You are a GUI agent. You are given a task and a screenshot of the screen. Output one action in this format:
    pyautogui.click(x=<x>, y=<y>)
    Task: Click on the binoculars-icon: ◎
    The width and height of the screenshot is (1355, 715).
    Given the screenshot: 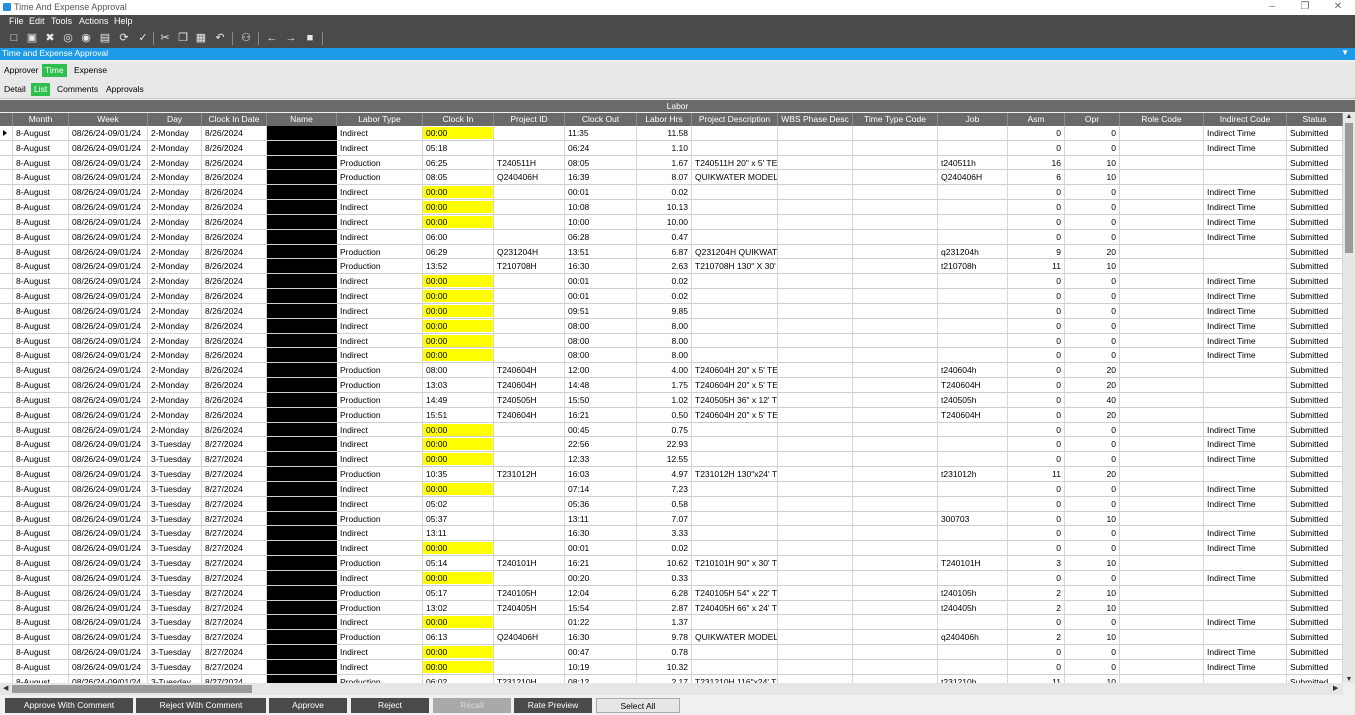 What is the action you would take?
    pyautogui.click(x=68, y=38)
    